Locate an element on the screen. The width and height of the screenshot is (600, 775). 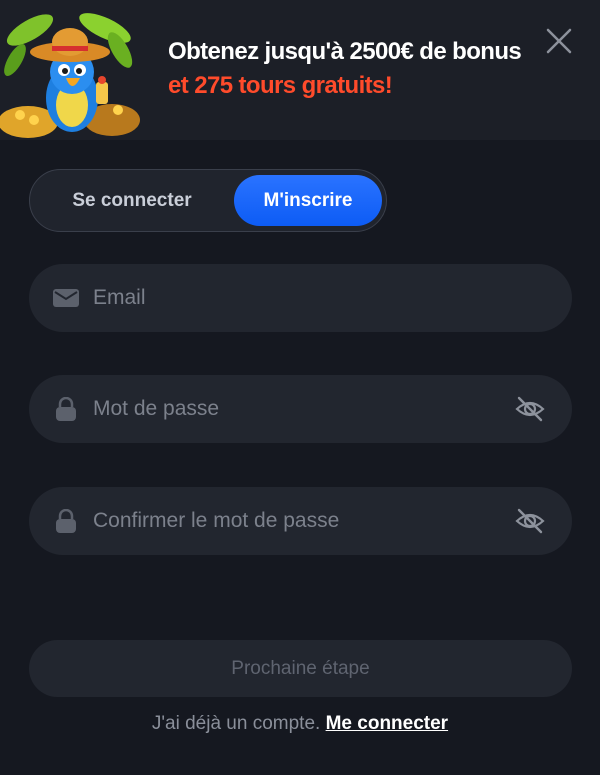
password-field is located at coordinates (300, 409).